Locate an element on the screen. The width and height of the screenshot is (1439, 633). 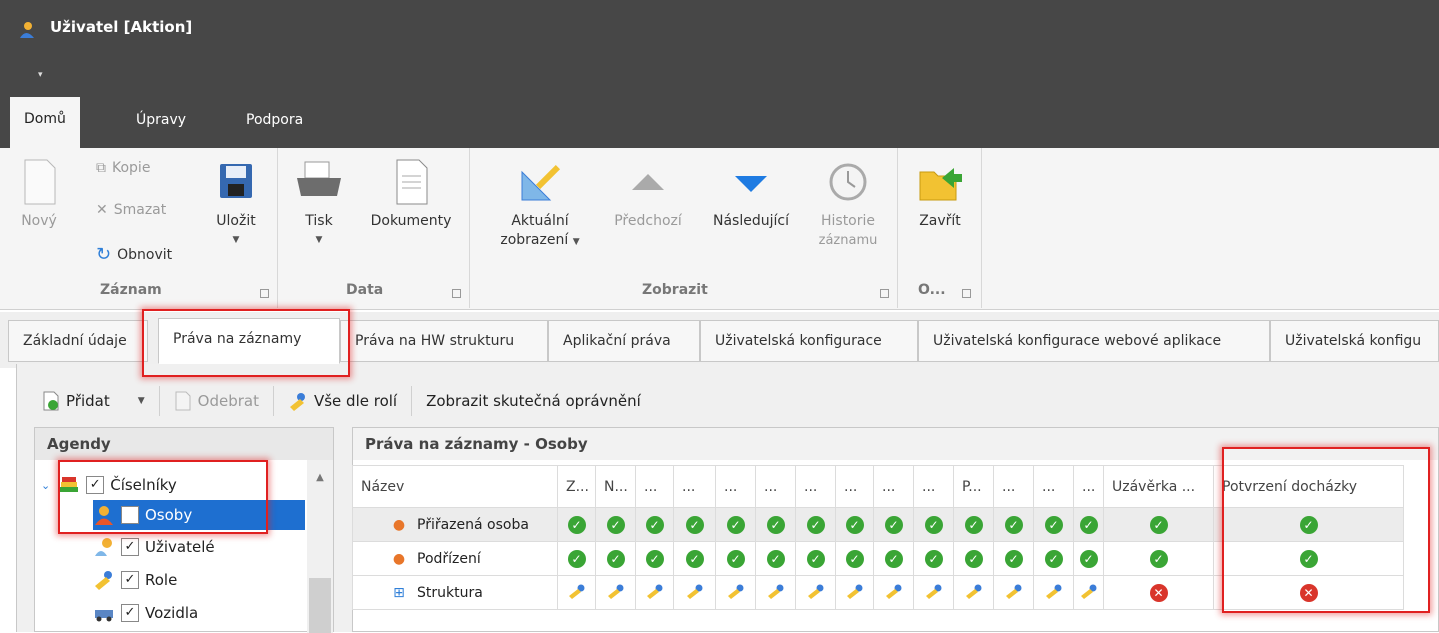
dokumenty-button: Dokumenty is located at coordinates (411, 194).